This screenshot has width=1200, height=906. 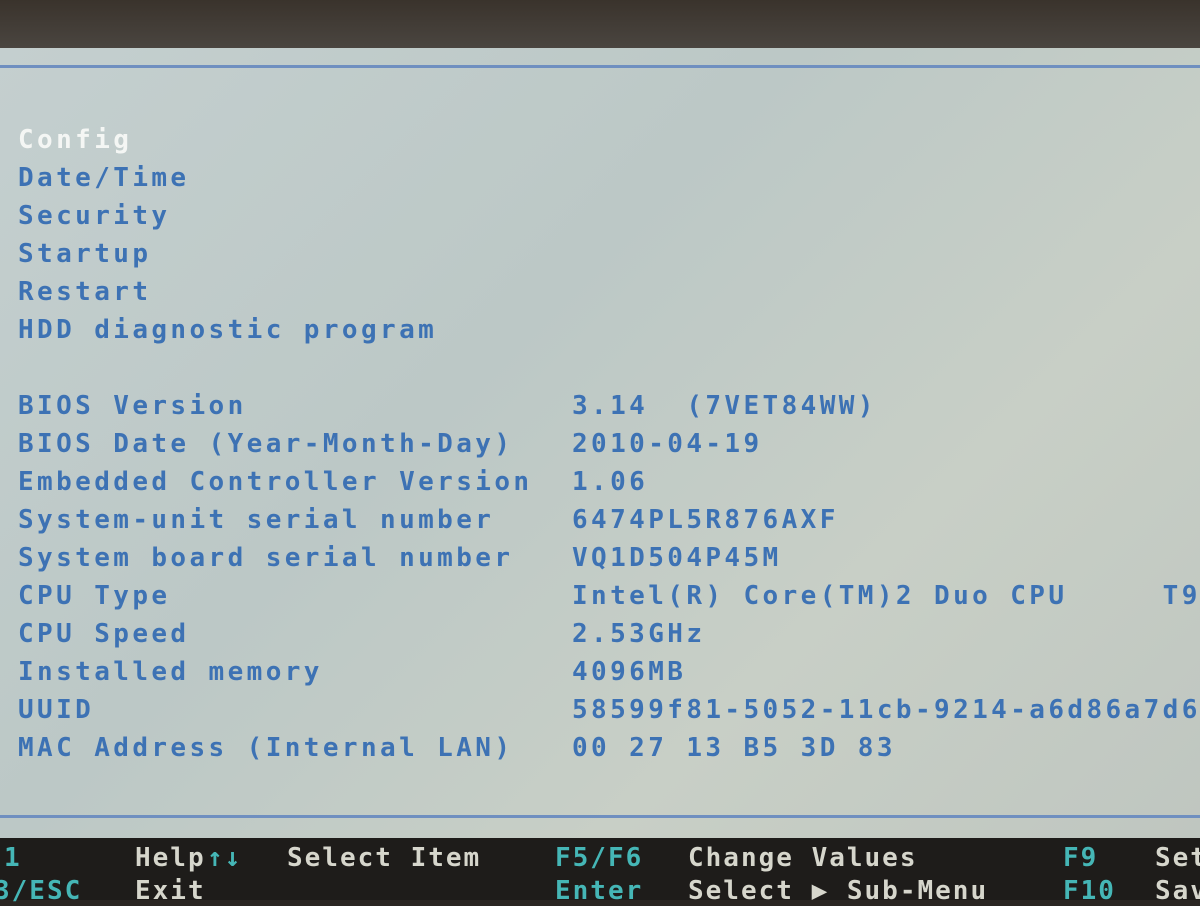 I want to click on info-value: Intel(R) Core(TM)2 Duo CPU T94, so click(x=886, y=596).